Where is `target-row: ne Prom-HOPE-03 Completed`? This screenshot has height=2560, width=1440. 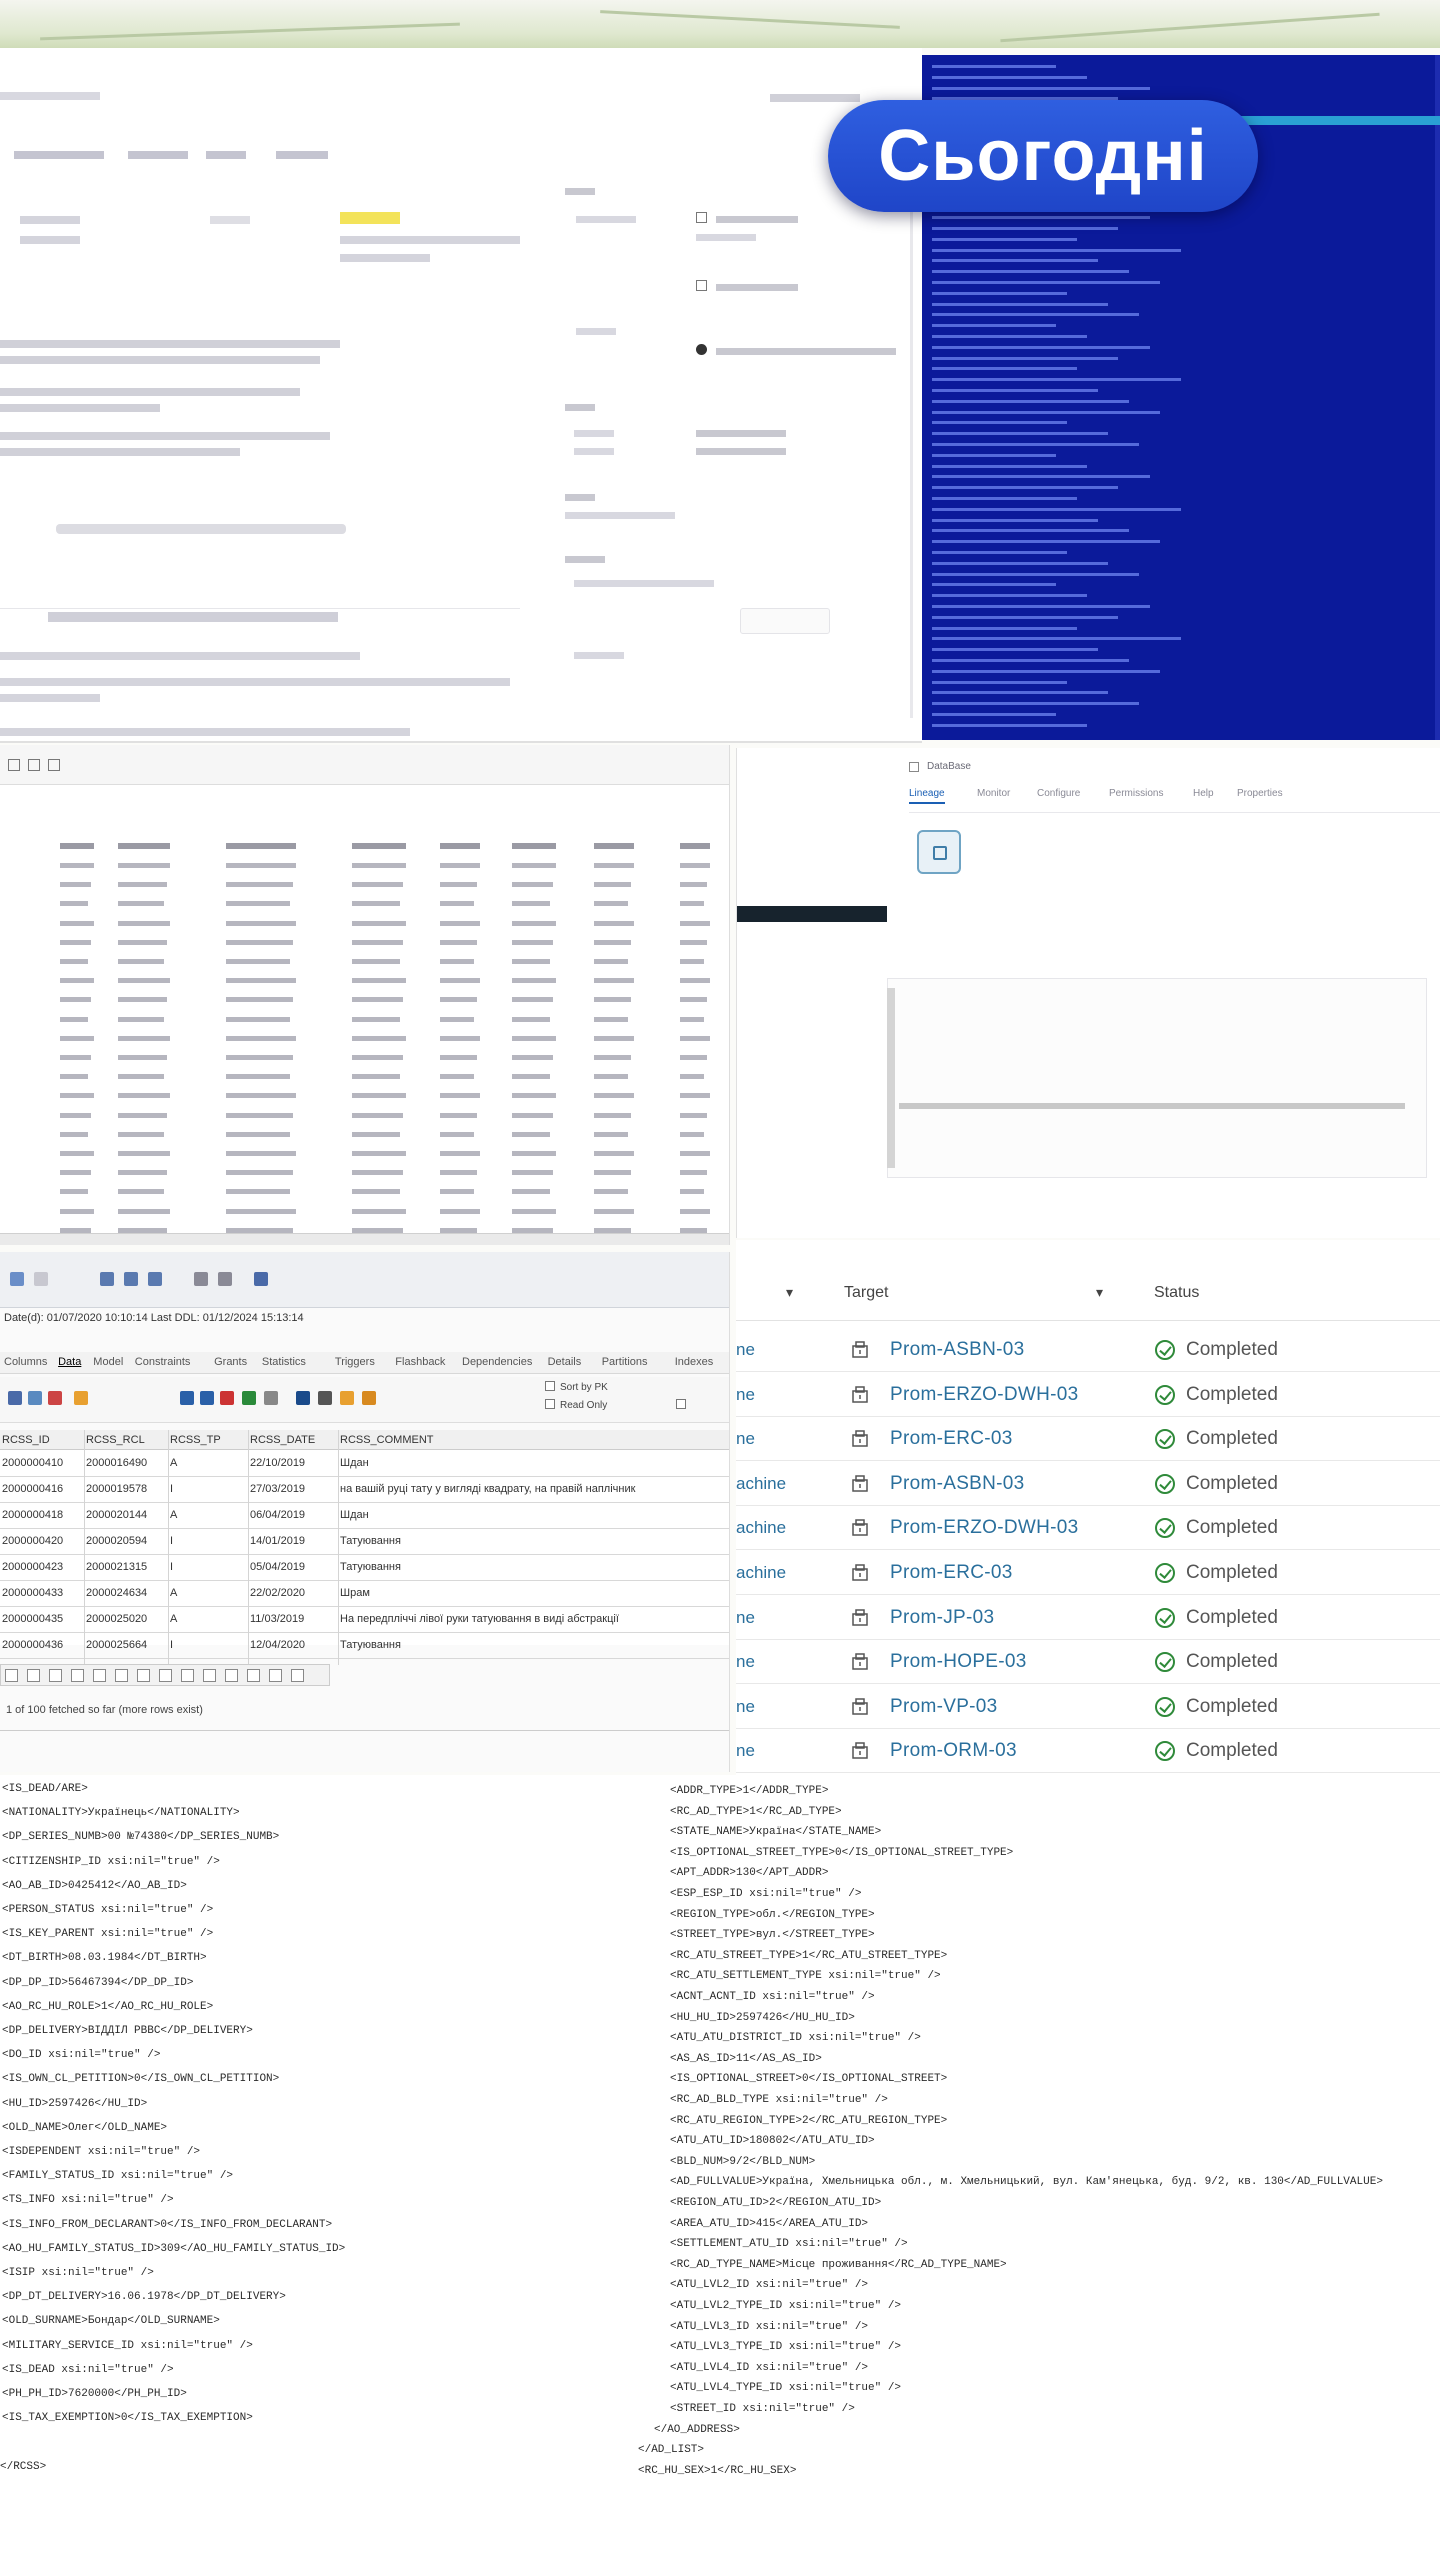 target-row: ne Prom-HOPE-03 Completed is located at coordinates (1088, 1662).